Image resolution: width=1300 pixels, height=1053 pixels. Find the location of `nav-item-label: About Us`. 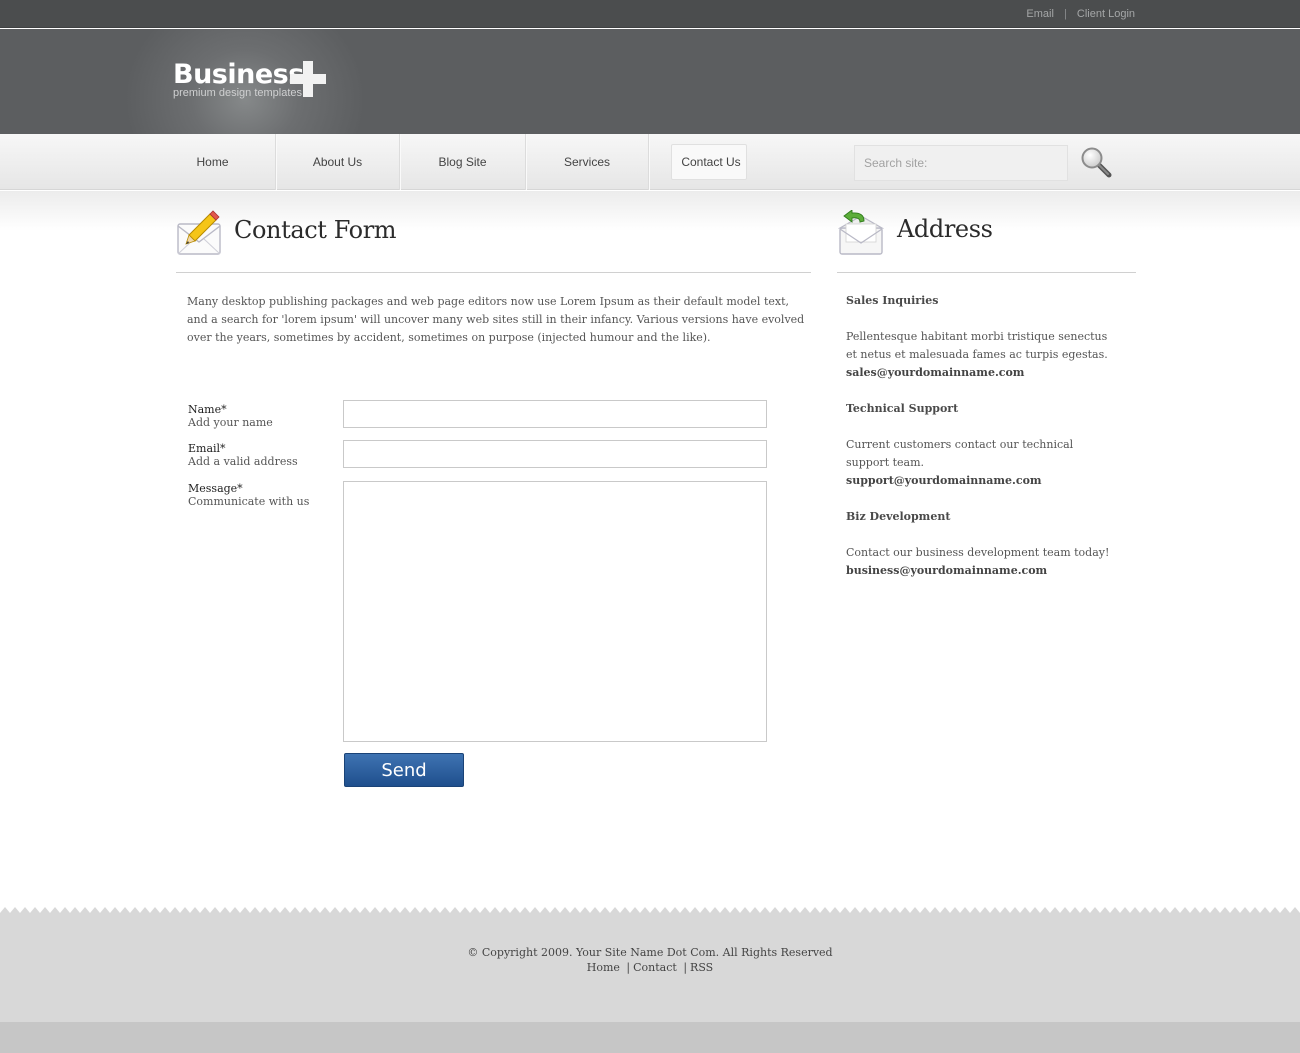

nav-item-label: About Us is located at coordinates (337, 162).